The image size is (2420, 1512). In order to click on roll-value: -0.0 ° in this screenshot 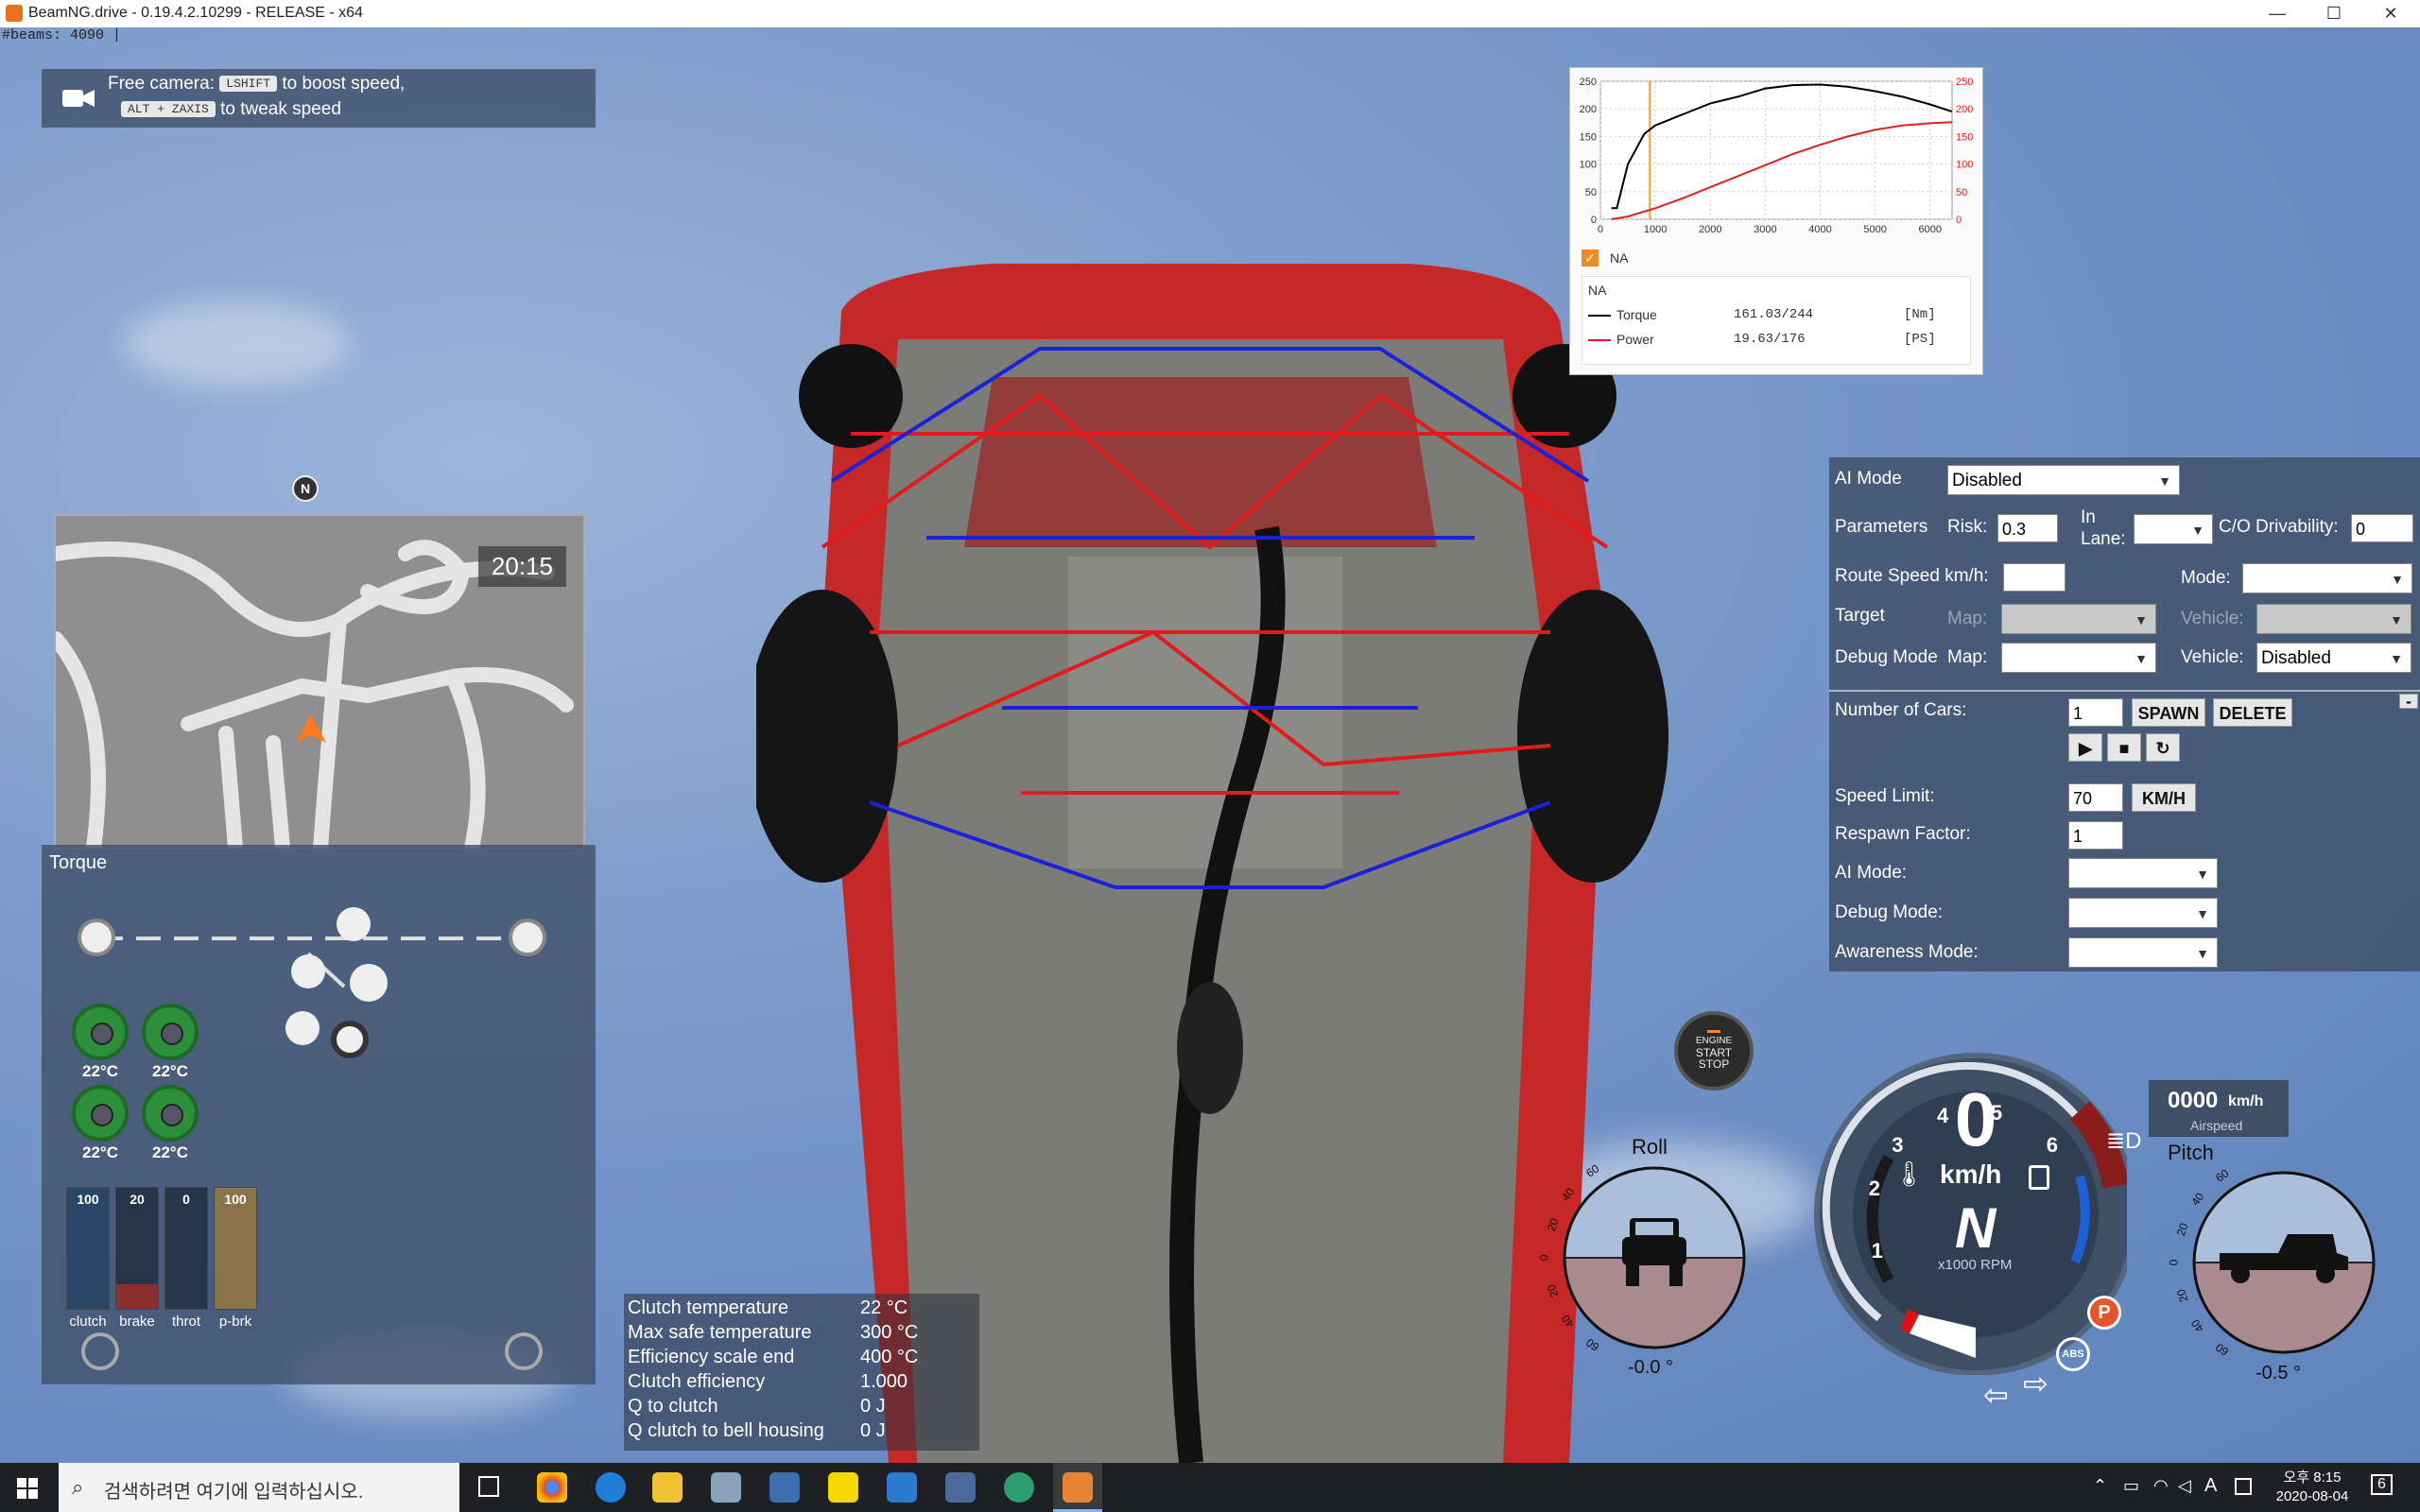, I will do `click(1651, 1367)`.